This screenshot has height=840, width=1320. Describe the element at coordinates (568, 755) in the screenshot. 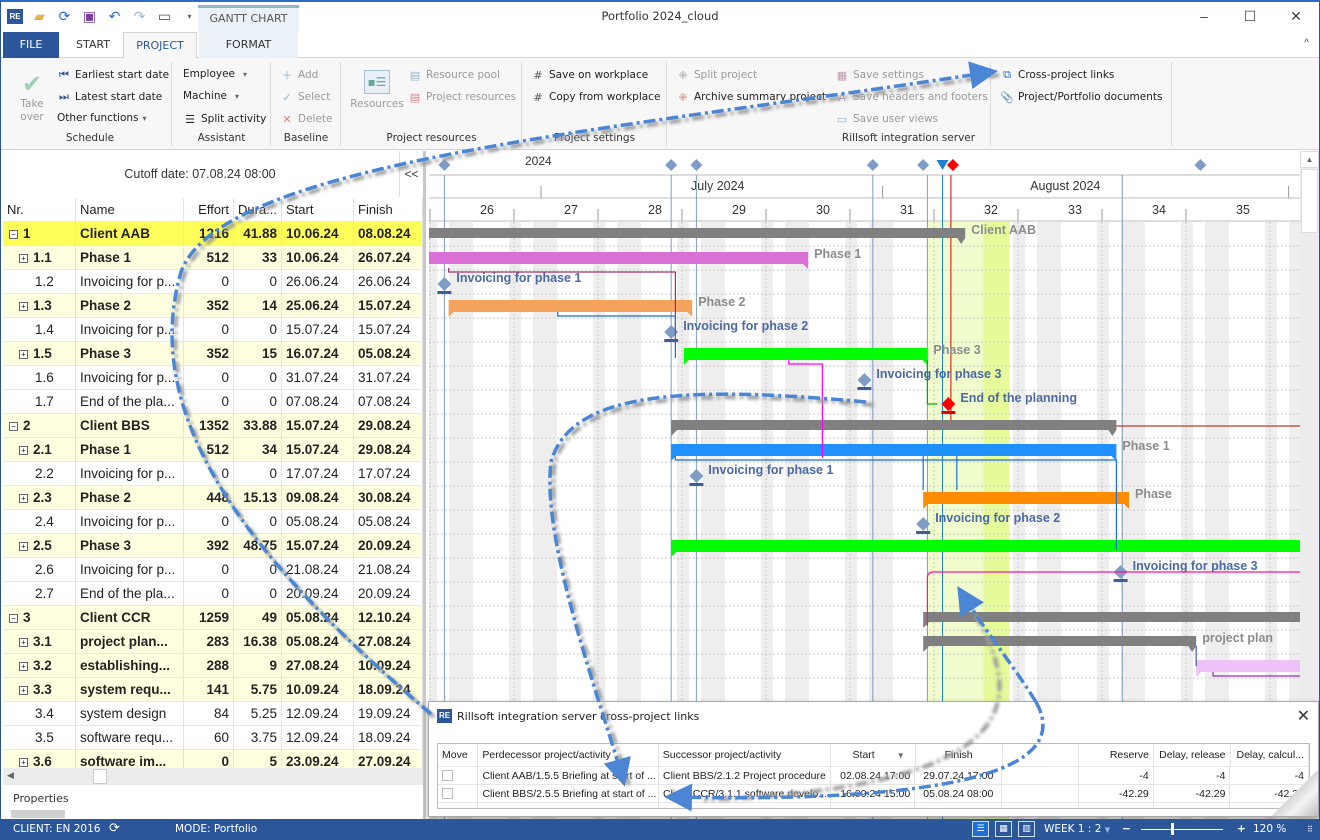

I see `col-predecessor: Perdecessor project/activity` at that location.